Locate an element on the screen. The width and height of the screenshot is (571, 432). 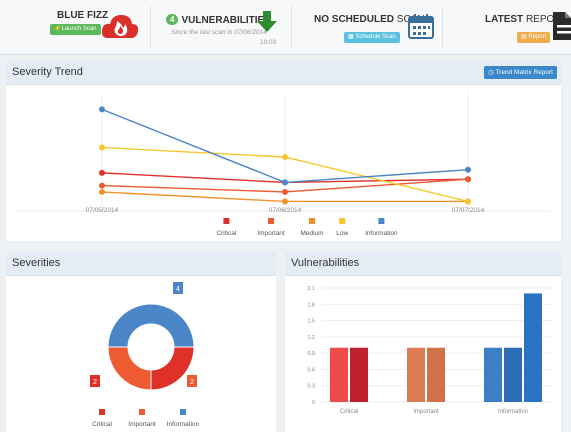
x-tick-label: 07/06/2014 is located at coordinates (285, 210).